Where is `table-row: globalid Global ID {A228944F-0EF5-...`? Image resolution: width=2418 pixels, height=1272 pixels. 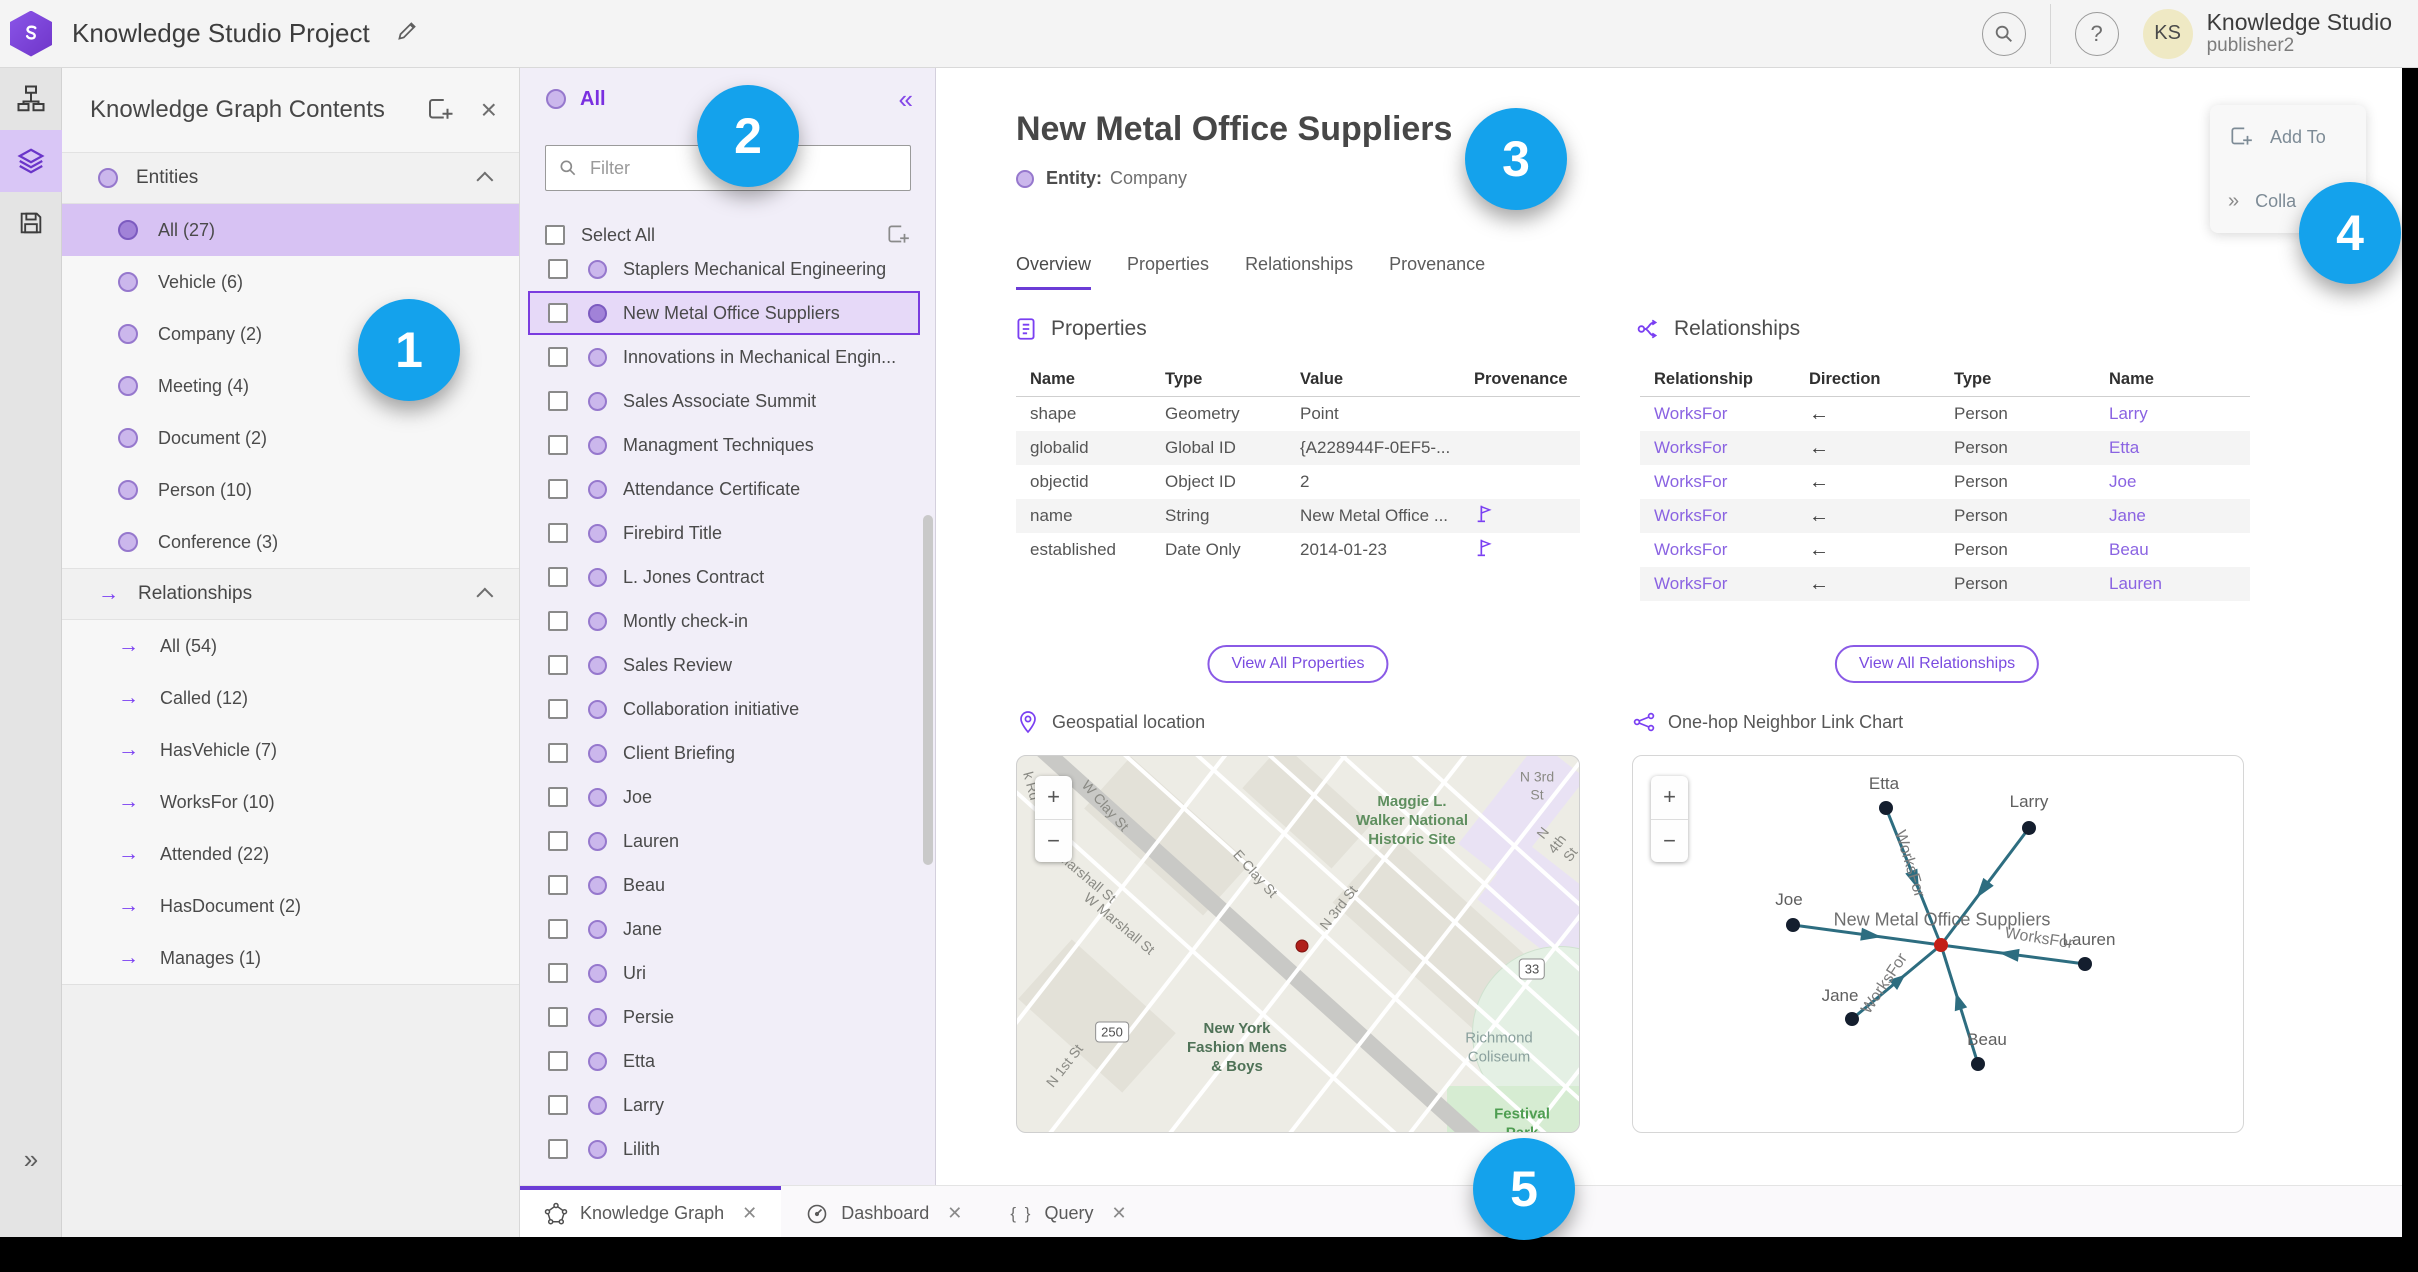
table-row: globalid Global ID {A228944F-0EF5-... is located at coordinates (1298, 448).